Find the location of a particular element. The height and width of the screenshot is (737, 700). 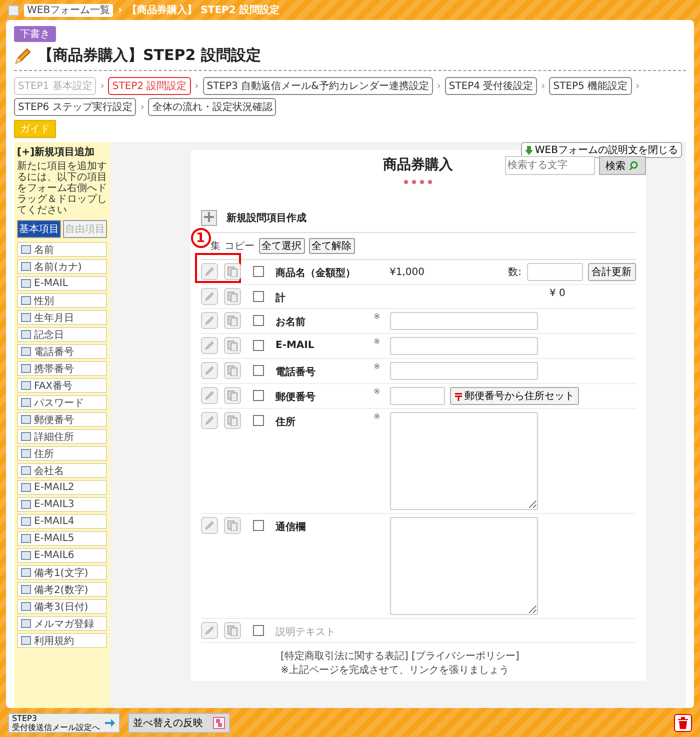

sidebar-item: E-MAIL6 is located at coordinates (62, 555).